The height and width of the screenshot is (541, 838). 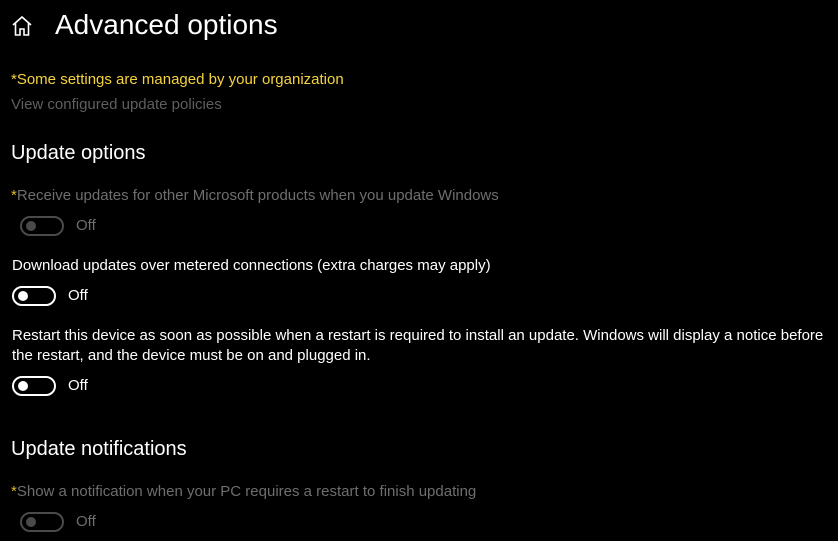 What do you see at coordinates (166, 24) in the screenshot?
I see `page-title: Advanced options` at bounding box center [166, 24].